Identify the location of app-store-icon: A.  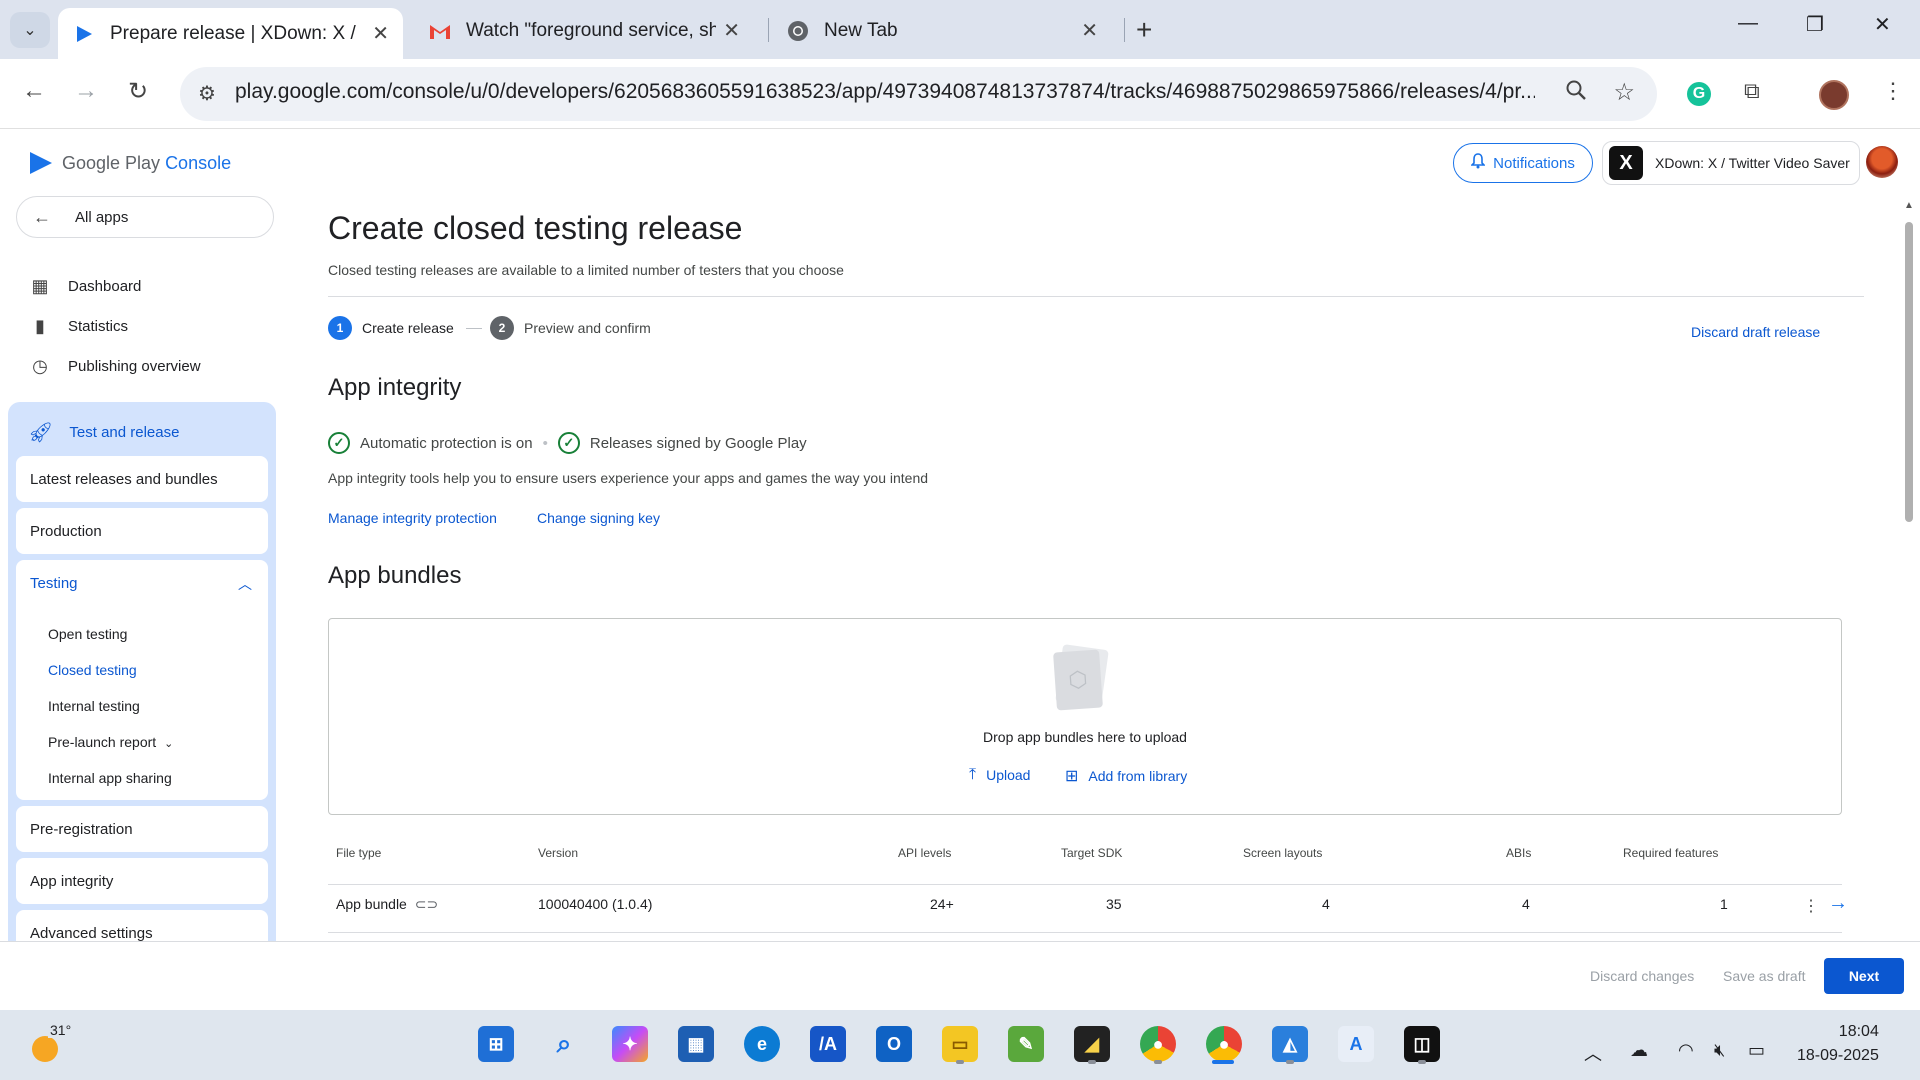
(1356, 1044).